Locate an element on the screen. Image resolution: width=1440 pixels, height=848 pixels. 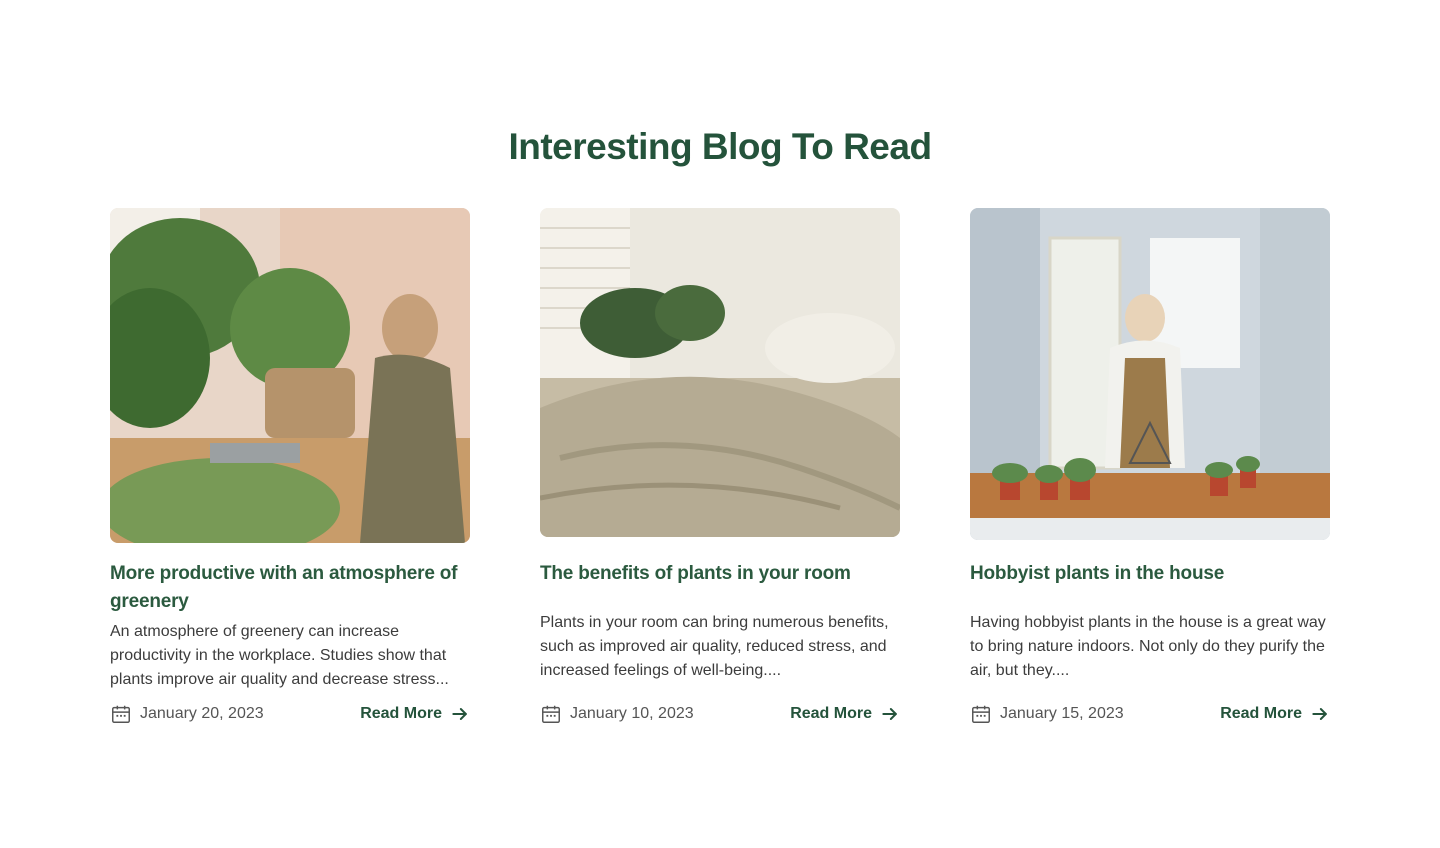
blog-card-title: Hobbyist plants in the house is located at coordinates (1150, 574).